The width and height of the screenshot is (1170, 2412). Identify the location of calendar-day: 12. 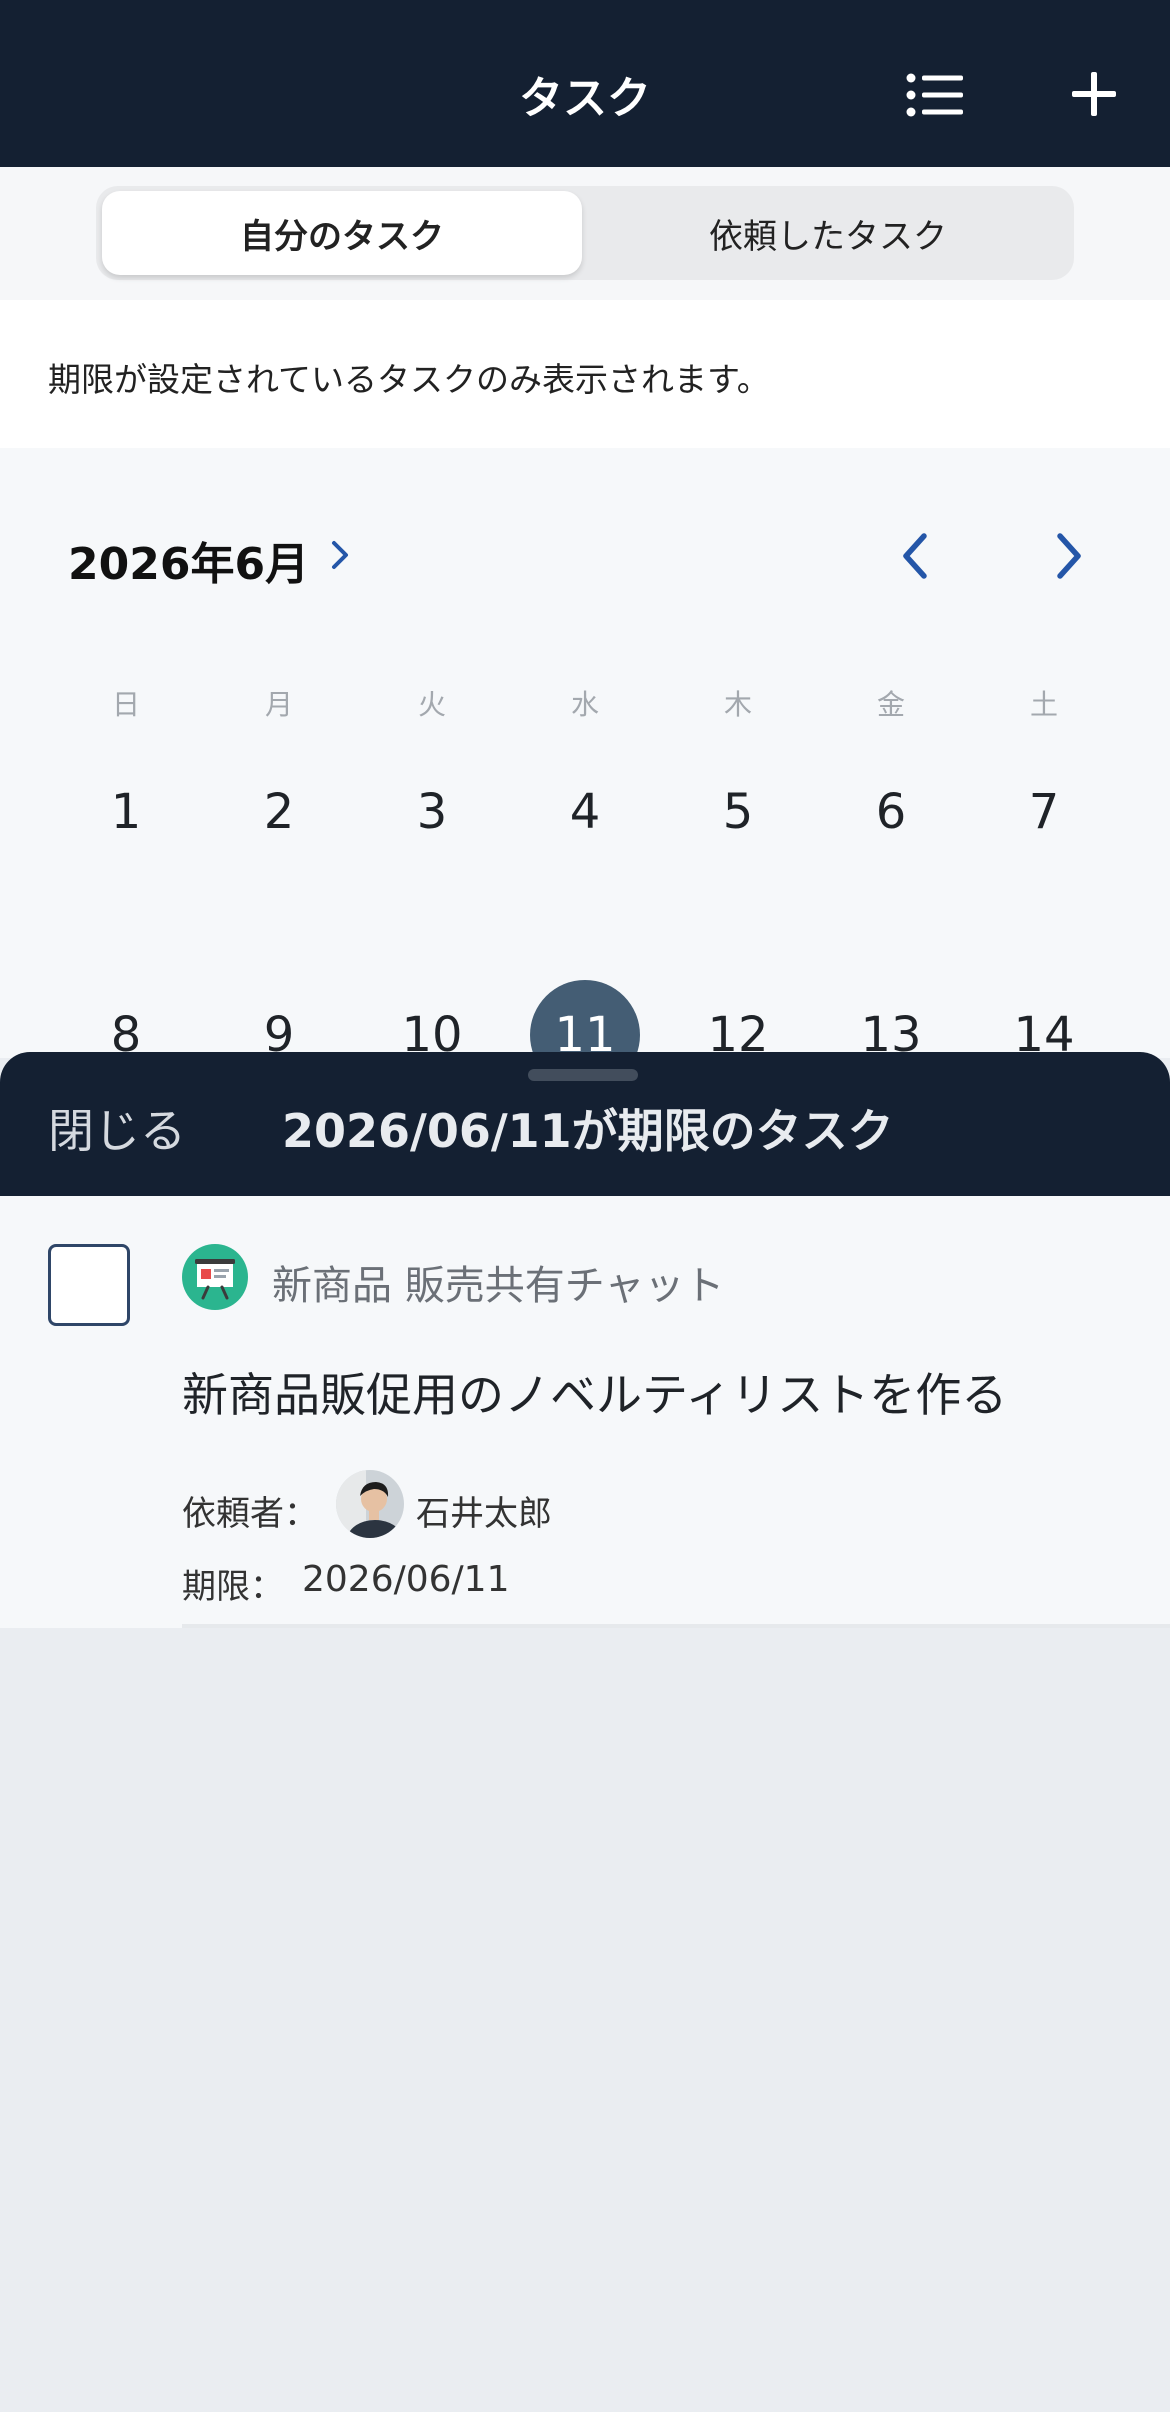
(738, 1019).